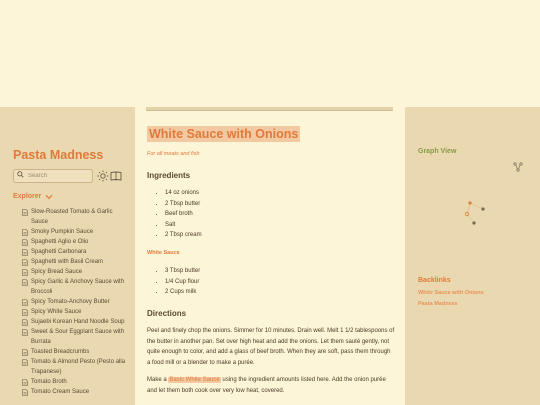  Describe the element at coordinates (518, 167) in the screenshot. I see `graph-expand-icon` at that location.